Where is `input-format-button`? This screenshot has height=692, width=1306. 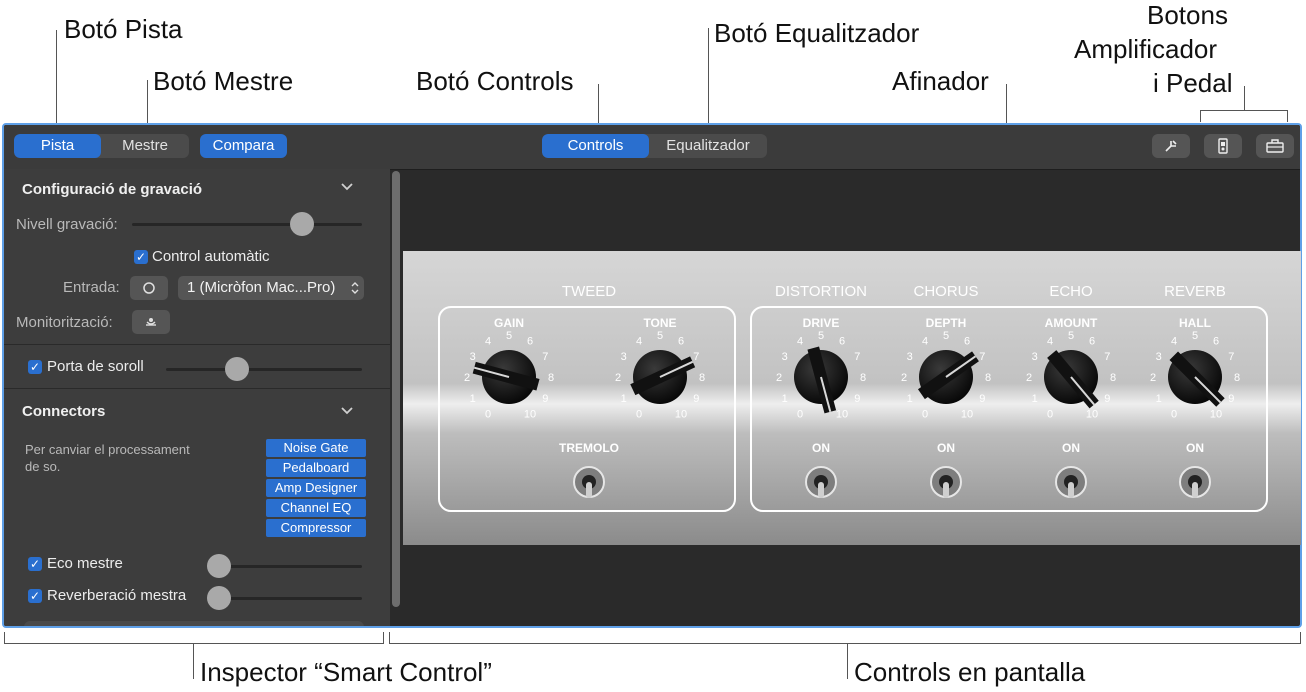
input-format-button is located at coordinates (149, 288).